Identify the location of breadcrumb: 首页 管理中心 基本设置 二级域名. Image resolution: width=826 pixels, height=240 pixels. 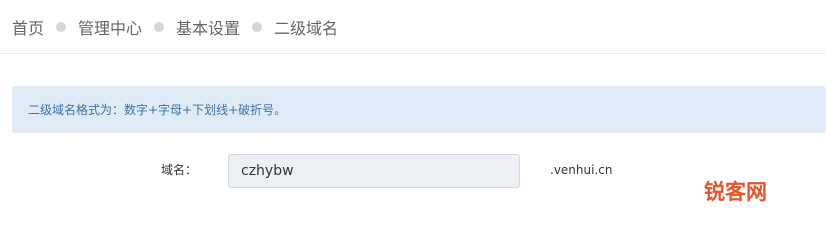
(175, 27).